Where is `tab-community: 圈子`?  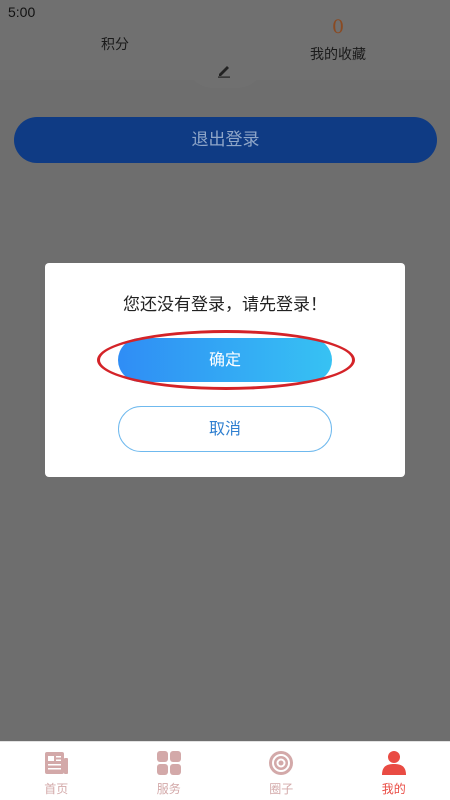 tab-community: 圈子 is located at coordinates (281, 771).